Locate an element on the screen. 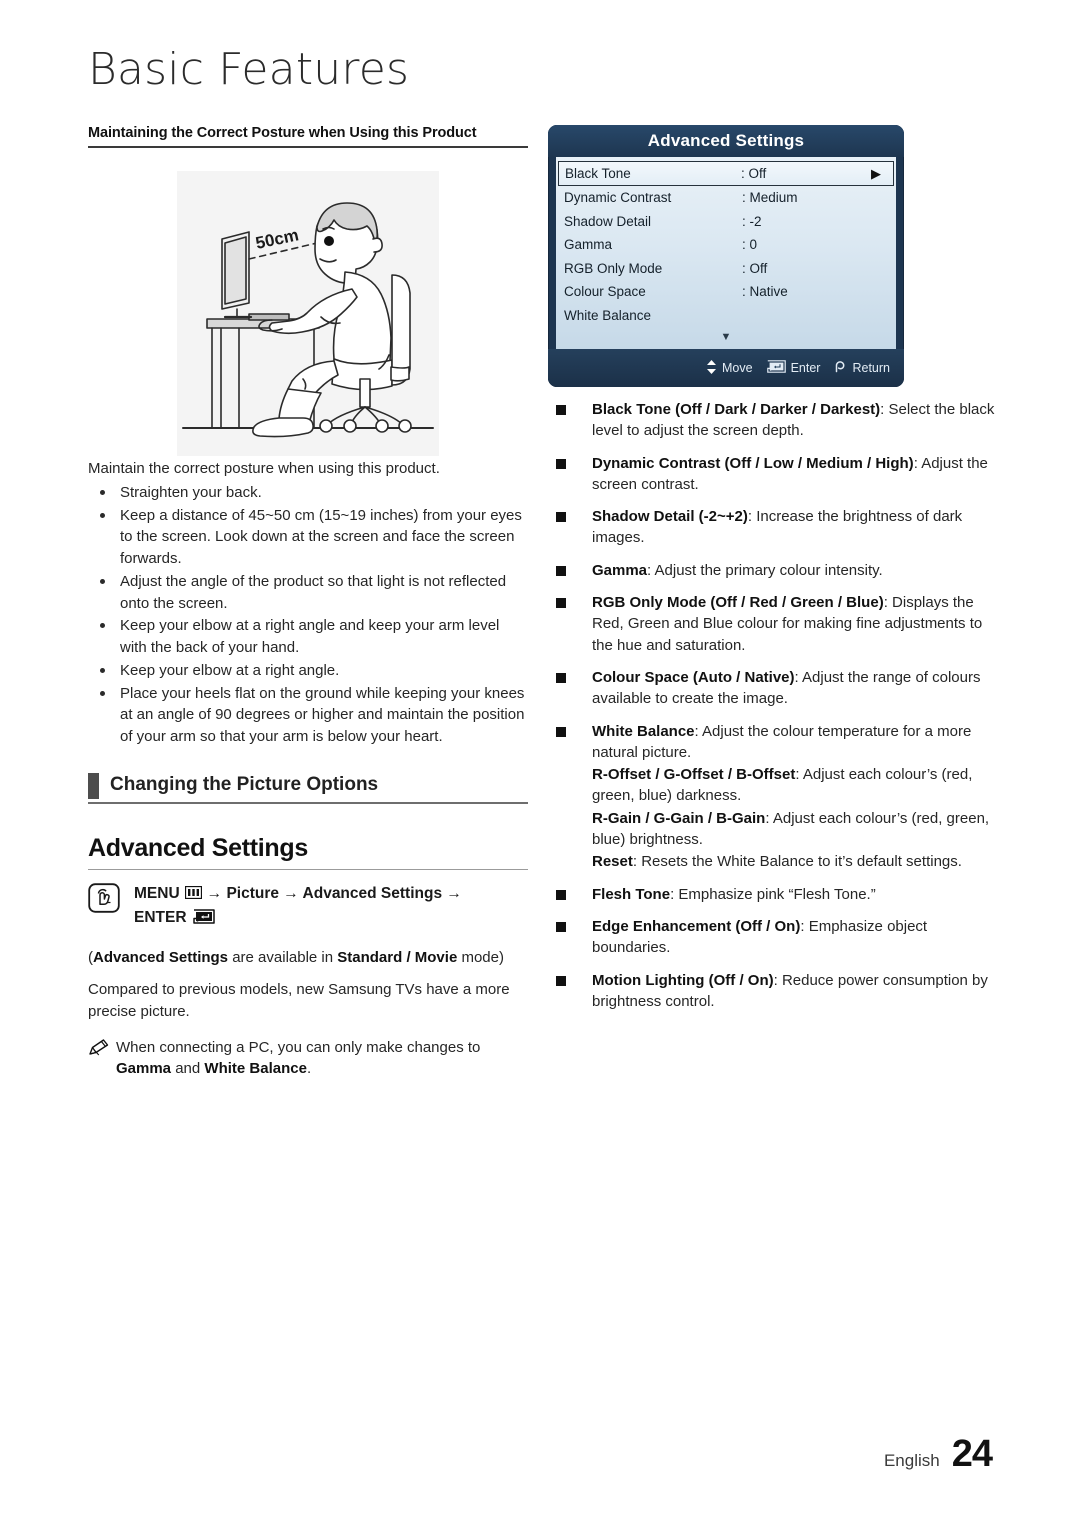 The height and width of the screenshot is (1534, 1080). osd-row-label: Colour Space is located at coordinates (605, 292).